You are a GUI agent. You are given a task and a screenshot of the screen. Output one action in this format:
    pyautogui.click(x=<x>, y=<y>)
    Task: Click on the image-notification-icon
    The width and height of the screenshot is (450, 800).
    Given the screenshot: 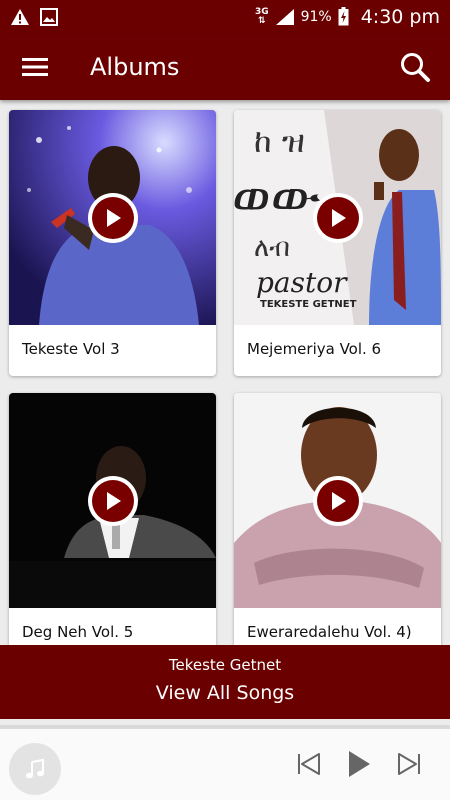 What is the action you would take?
    pyautogui.click(x=49, y=16)
    